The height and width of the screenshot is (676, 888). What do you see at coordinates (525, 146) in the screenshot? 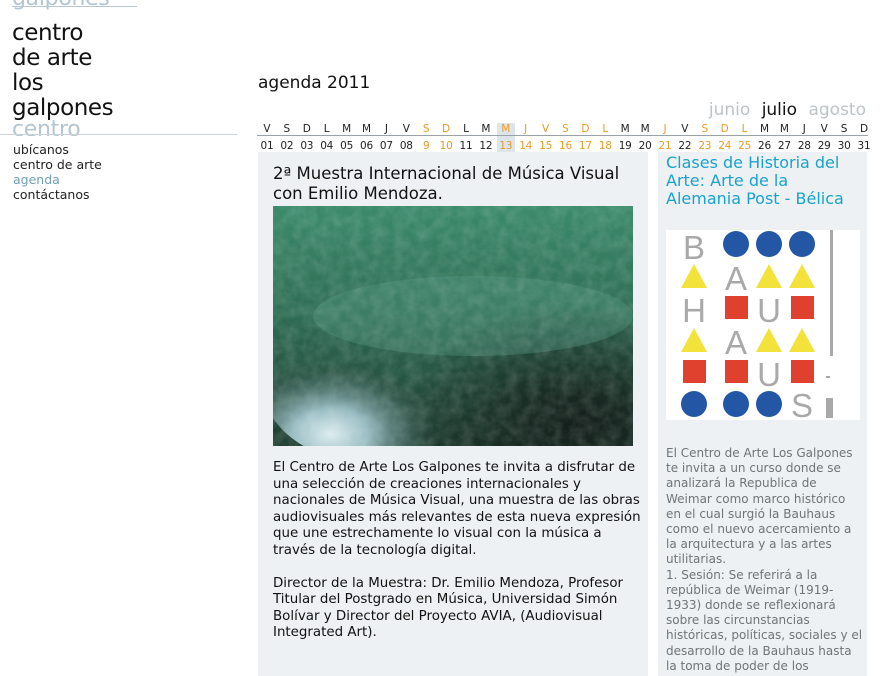
I see `calendar-day-14: 14` at bounding box center [525, 146].